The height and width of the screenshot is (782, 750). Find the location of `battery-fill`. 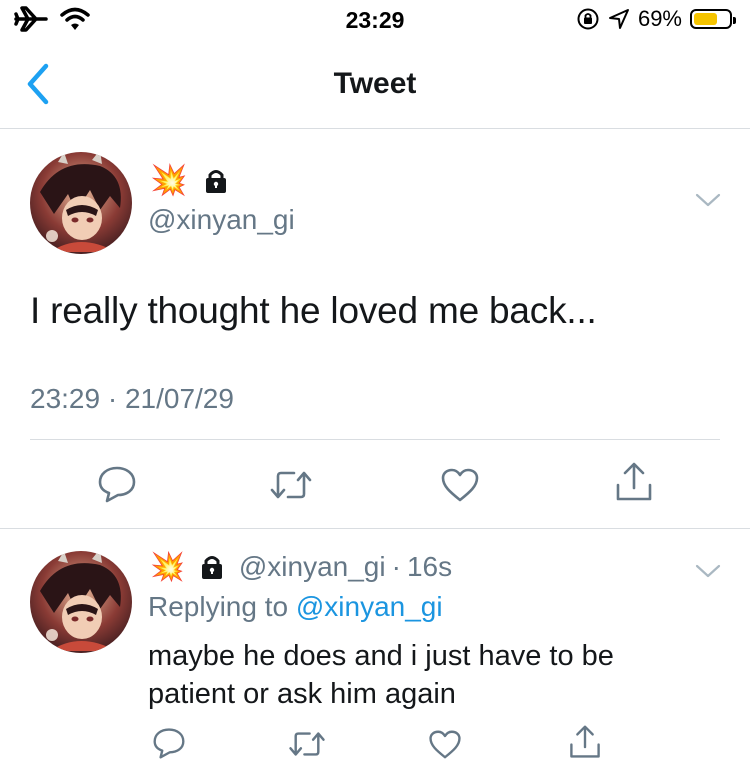

battery-fill is located at coordinates (706, 19).